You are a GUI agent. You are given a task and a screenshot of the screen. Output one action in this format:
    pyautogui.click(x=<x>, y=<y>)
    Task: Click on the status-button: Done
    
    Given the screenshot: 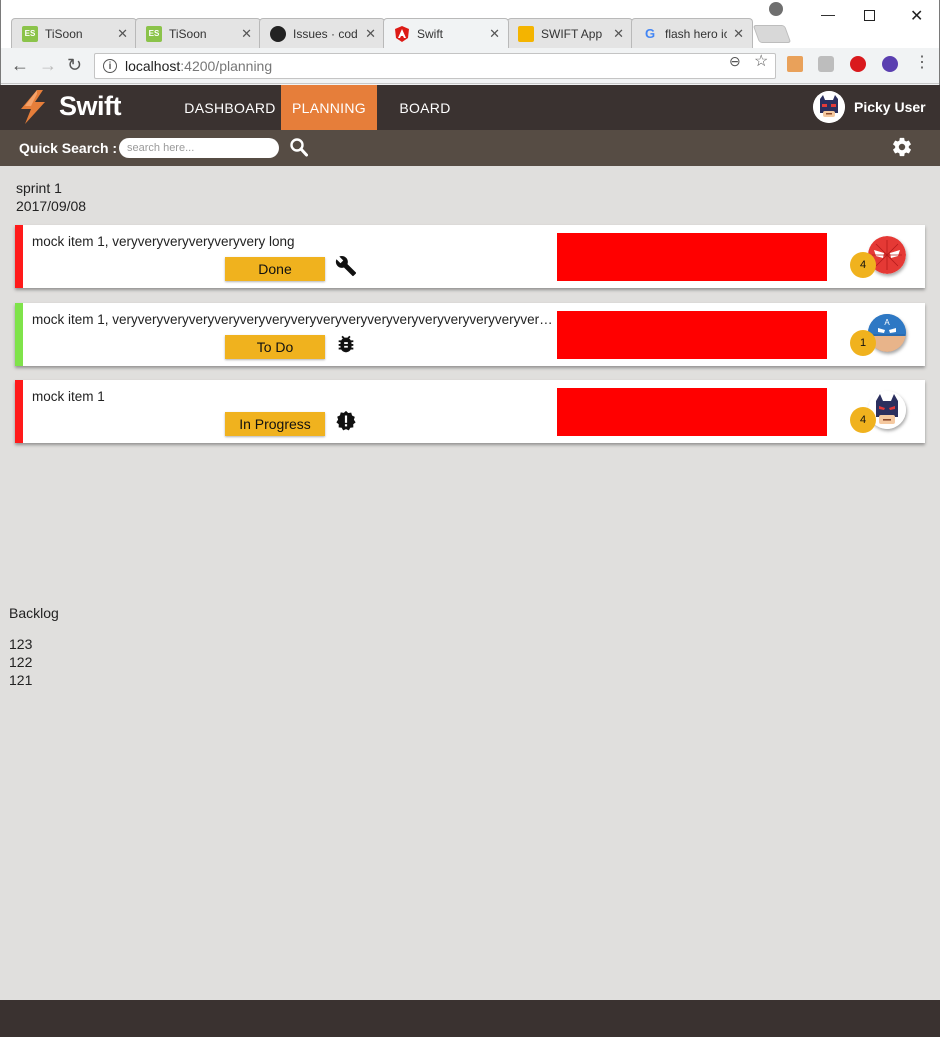 What is the action you would take?
    pyautogui.click(x=275, y=269)
    